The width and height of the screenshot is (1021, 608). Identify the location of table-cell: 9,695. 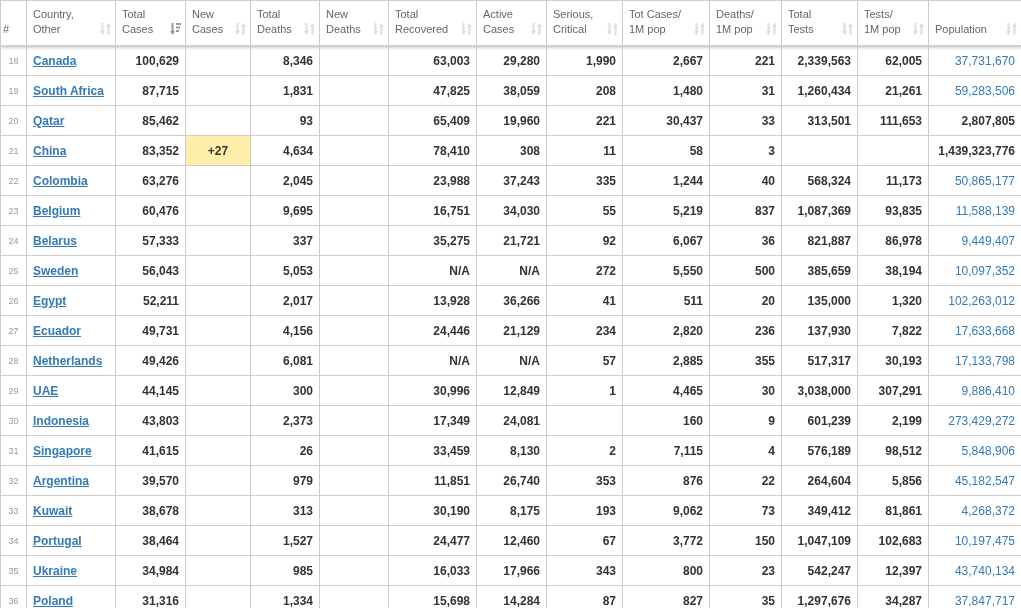
(285, 210).